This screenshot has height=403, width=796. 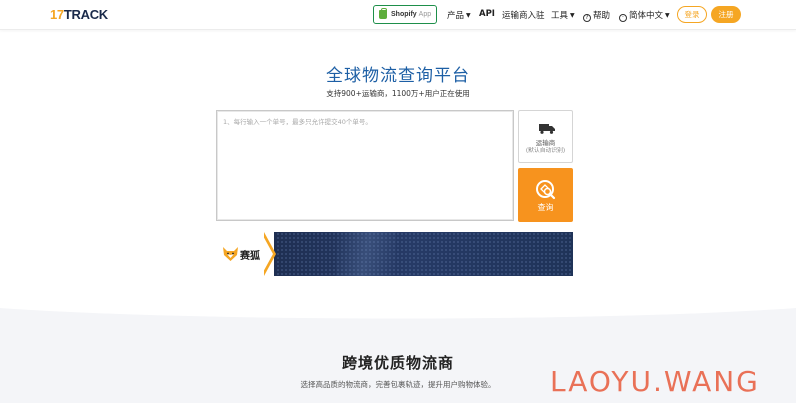 What do you see at coordinates (560, 16) in the screenshot?
I see `nav-tools-label: 工具` at bounding box center [560, 16].